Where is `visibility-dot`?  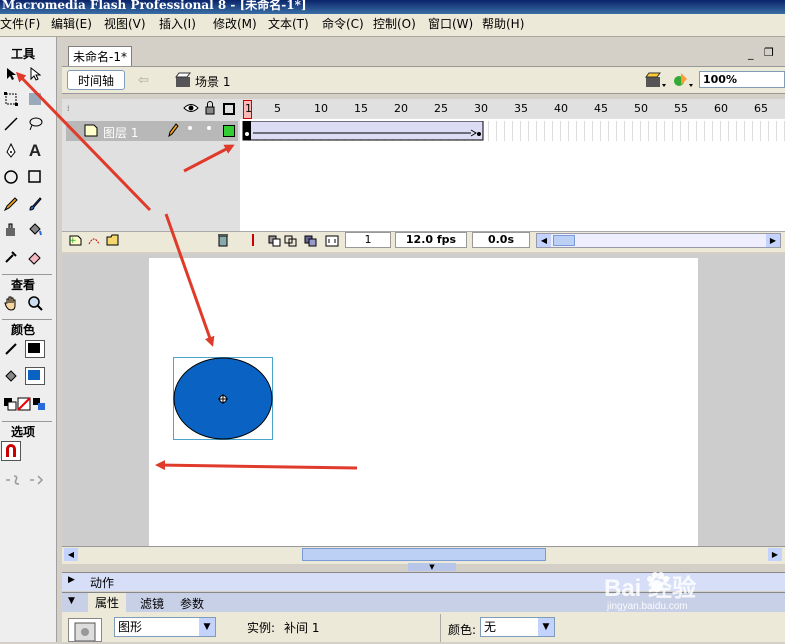 visibility-dot is located at coordinates (190, 128).